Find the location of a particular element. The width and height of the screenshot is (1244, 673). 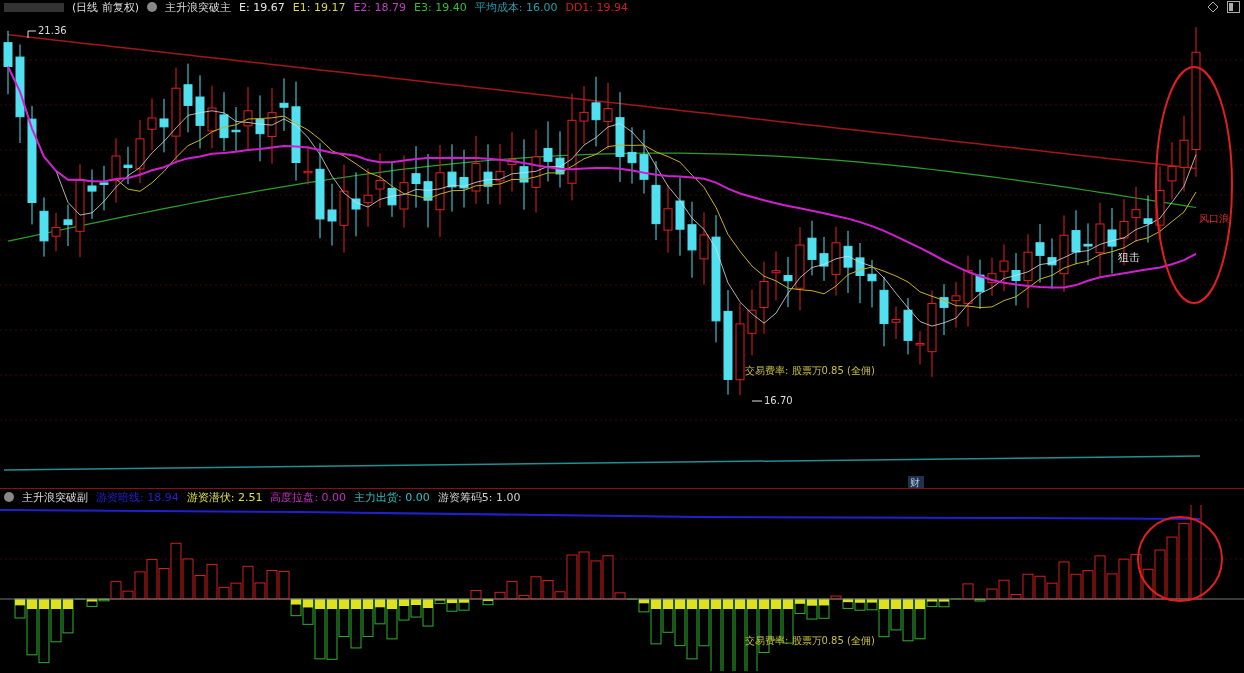

indicator-value: 游资筹码5: 1.00 is located at coordinates (479, 497).